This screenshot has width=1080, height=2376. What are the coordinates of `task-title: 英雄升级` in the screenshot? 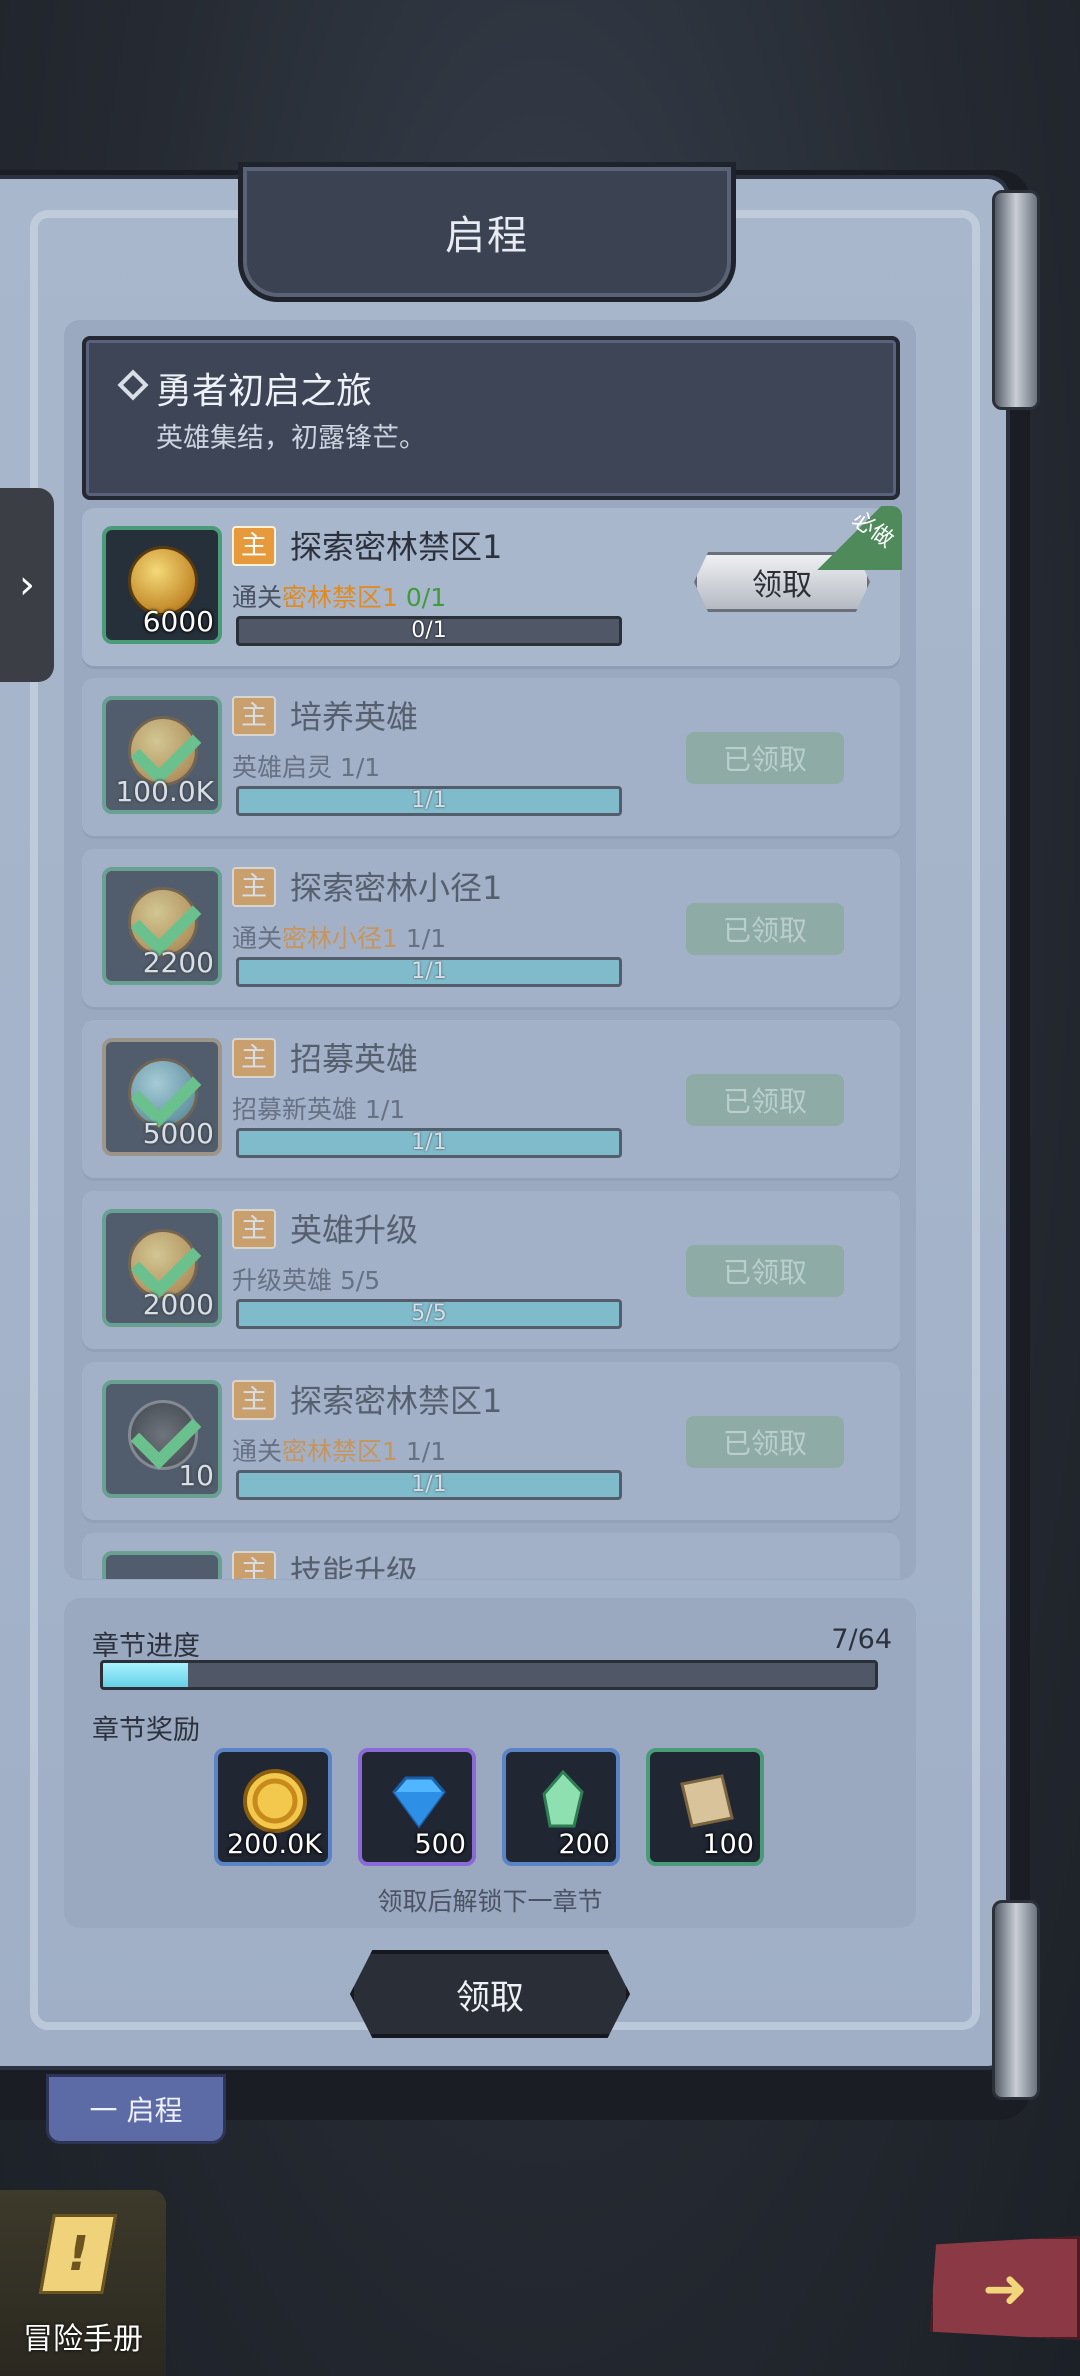 It's located at (354, 1230).